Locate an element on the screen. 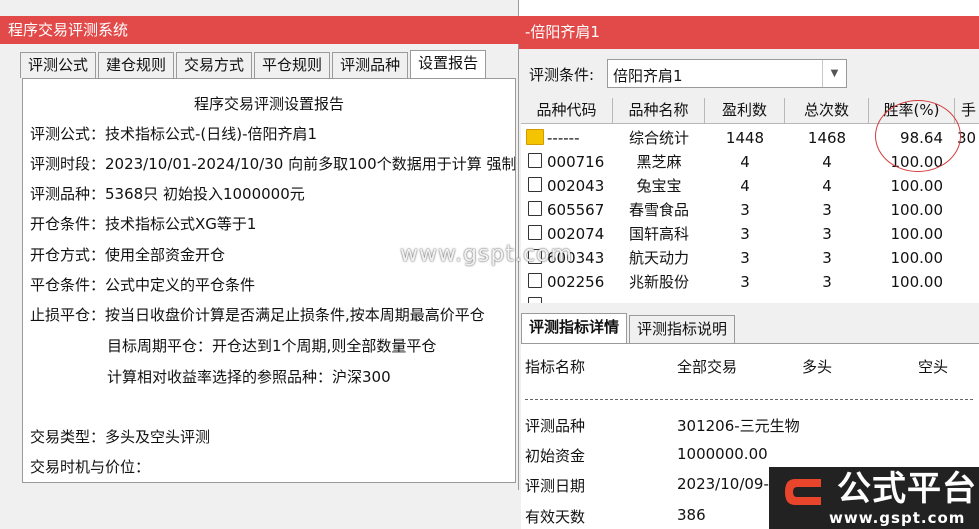 This screenshot has height=529, width=979. chevron-down-icon: ▼ is located at coordinates (834, 73).